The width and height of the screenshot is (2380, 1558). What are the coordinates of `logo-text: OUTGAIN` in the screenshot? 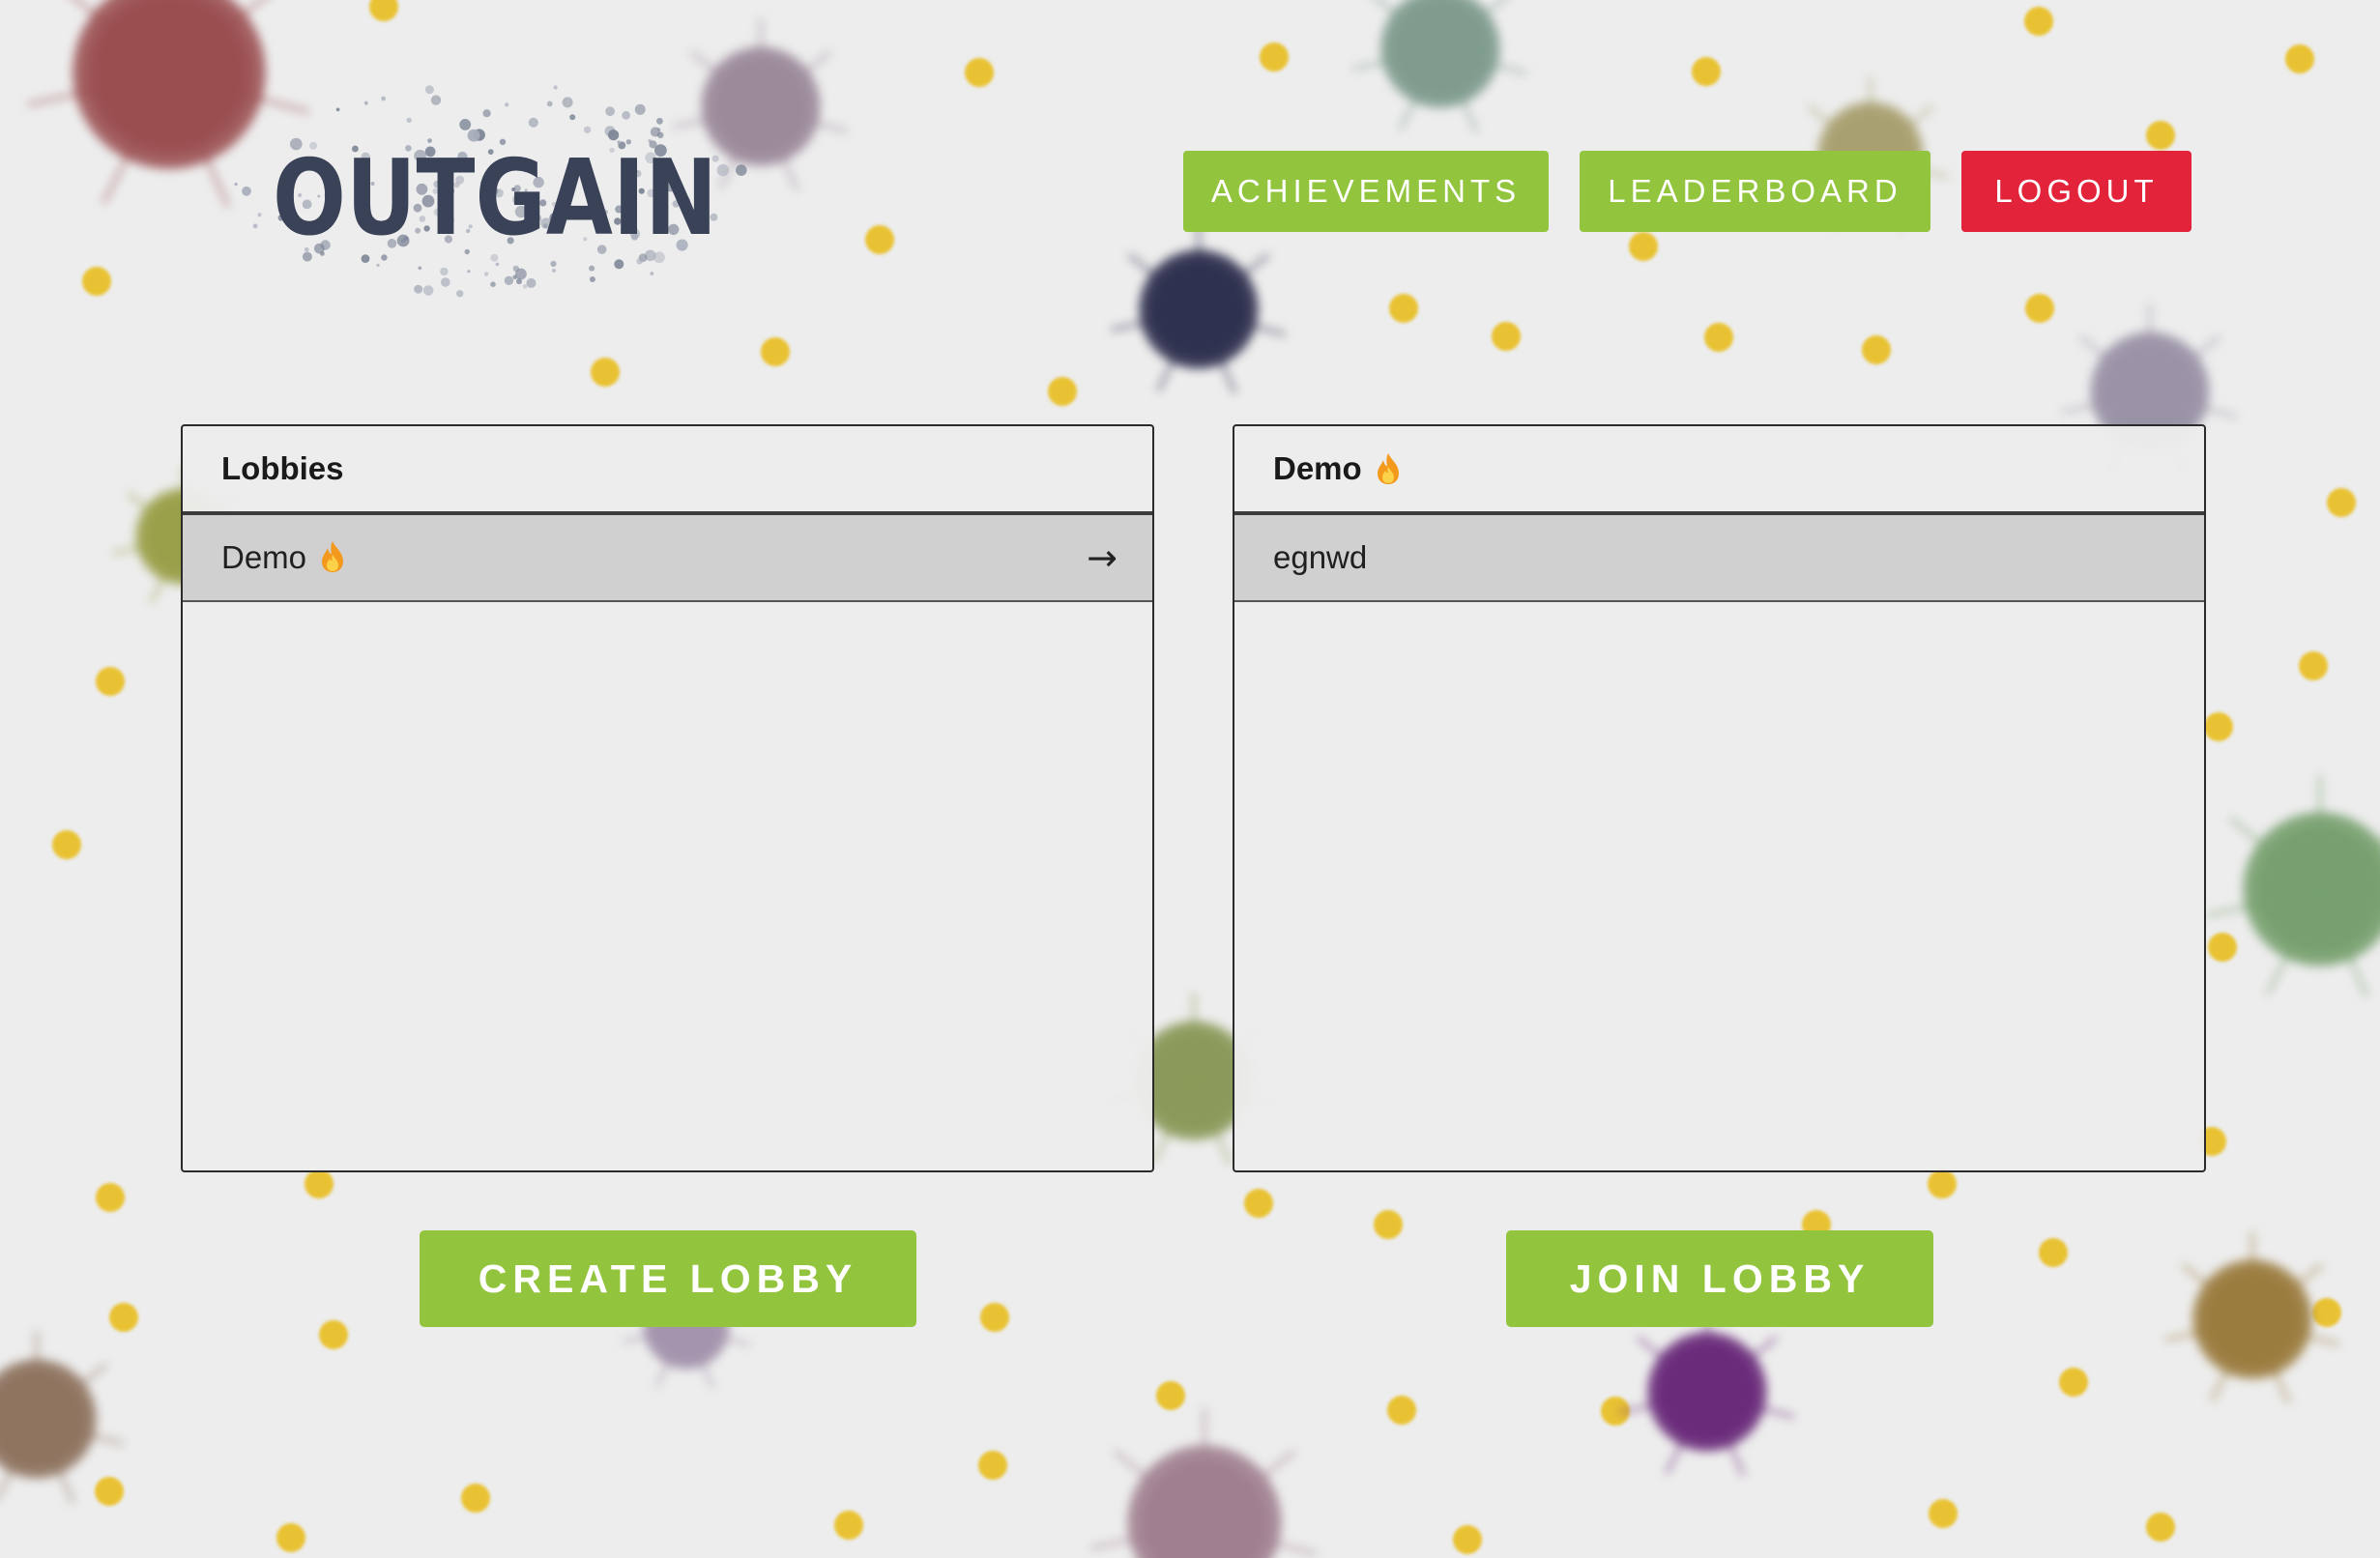 It's located at (495, 198).